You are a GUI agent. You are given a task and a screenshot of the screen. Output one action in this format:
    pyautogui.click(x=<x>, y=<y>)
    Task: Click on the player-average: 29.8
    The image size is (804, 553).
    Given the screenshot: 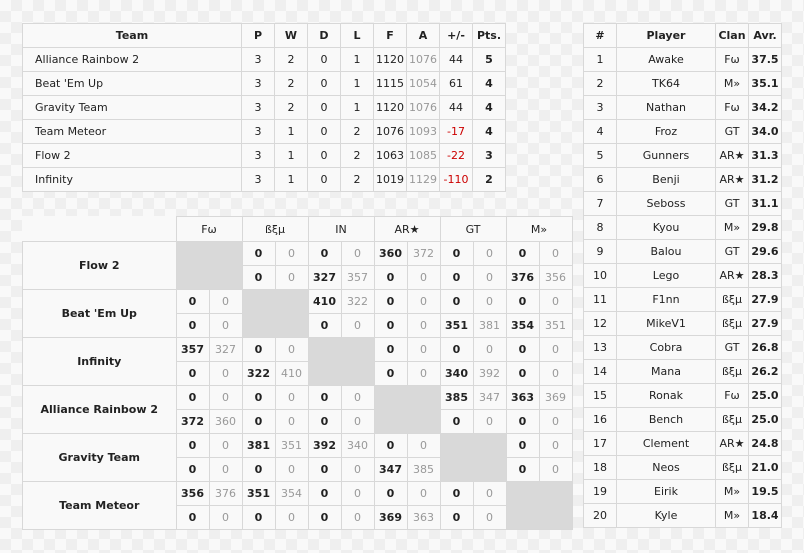 What is the action you would take?
    pyautogui.click(x=765, y=227)
    